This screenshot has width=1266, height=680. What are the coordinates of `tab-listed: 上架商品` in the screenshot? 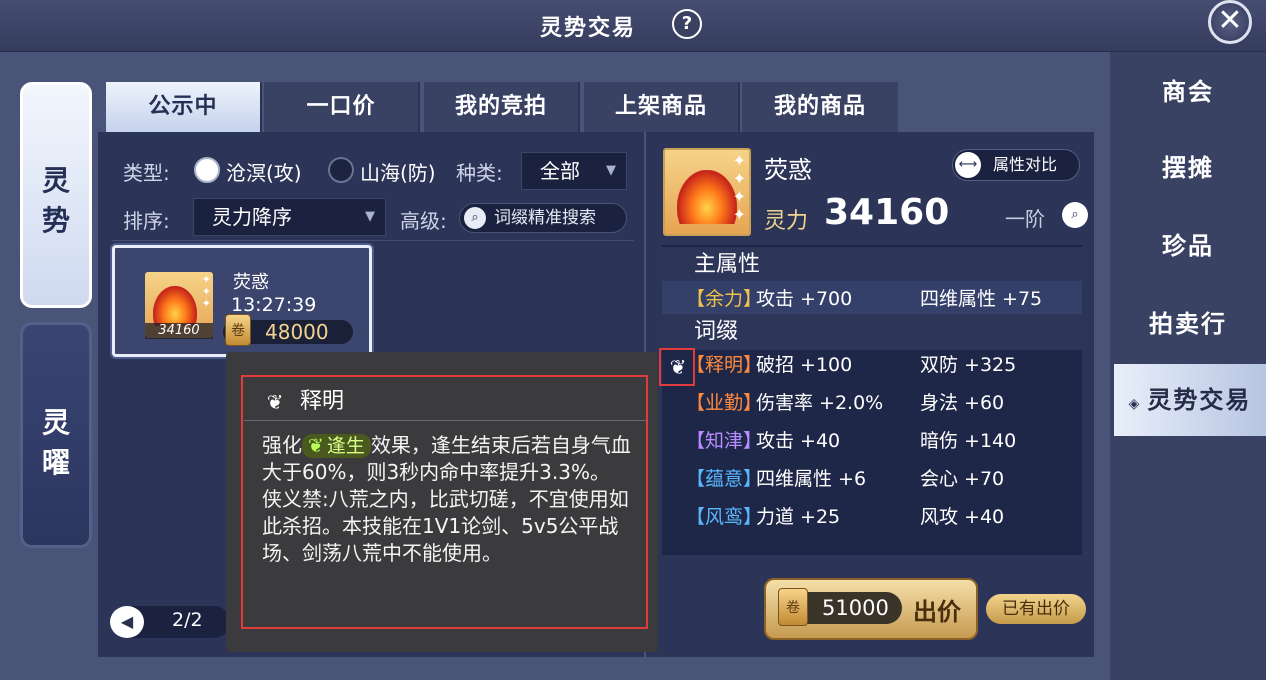 It's located at (662, 107).